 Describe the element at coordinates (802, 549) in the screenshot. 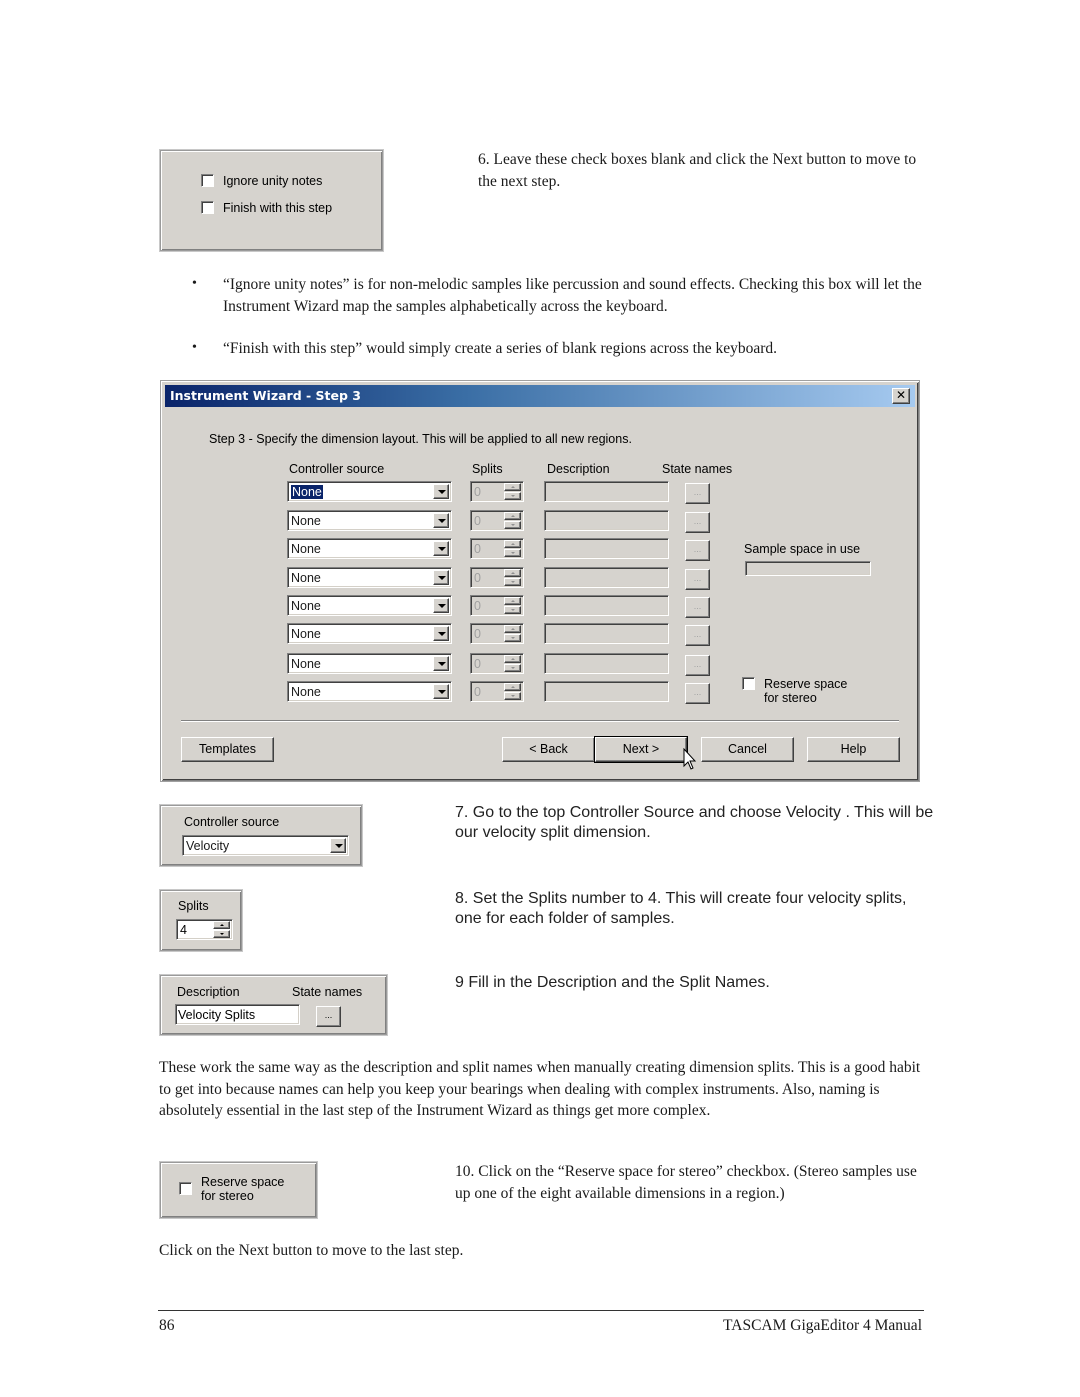

I see `sample-space-label: Sample space in use` at that location.